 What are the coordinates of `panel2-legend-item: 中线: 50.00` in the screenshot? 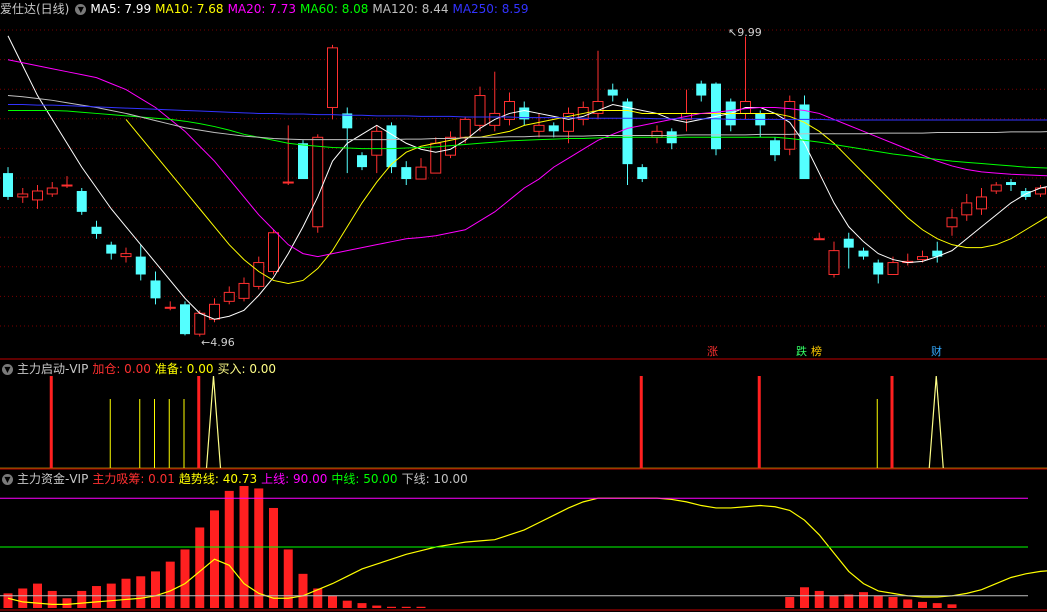 It's located at (364, 479).